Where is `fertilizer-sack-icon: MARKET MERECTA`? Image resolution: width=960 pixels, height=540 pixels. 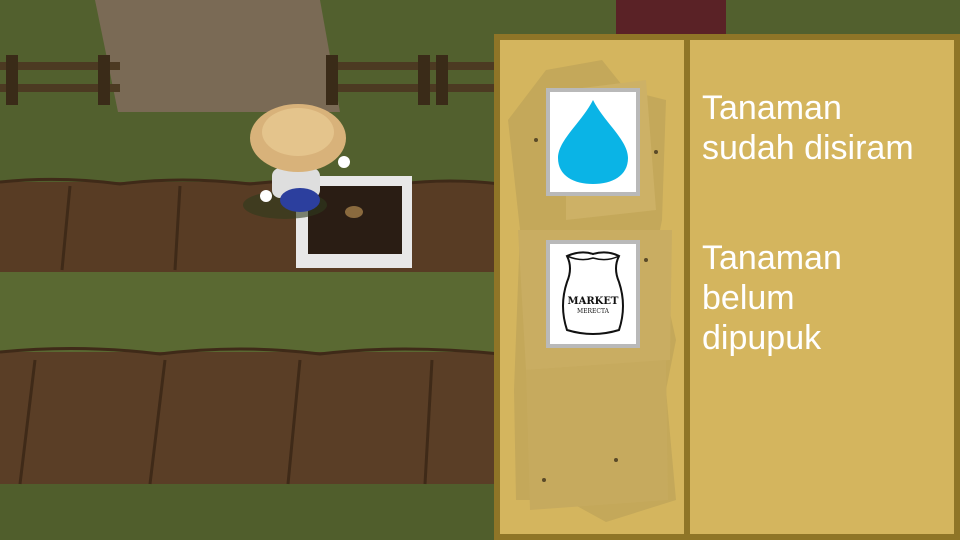
fertilizer-sack-icon: MARKET MERECTA is located at coordinates (593, 293).